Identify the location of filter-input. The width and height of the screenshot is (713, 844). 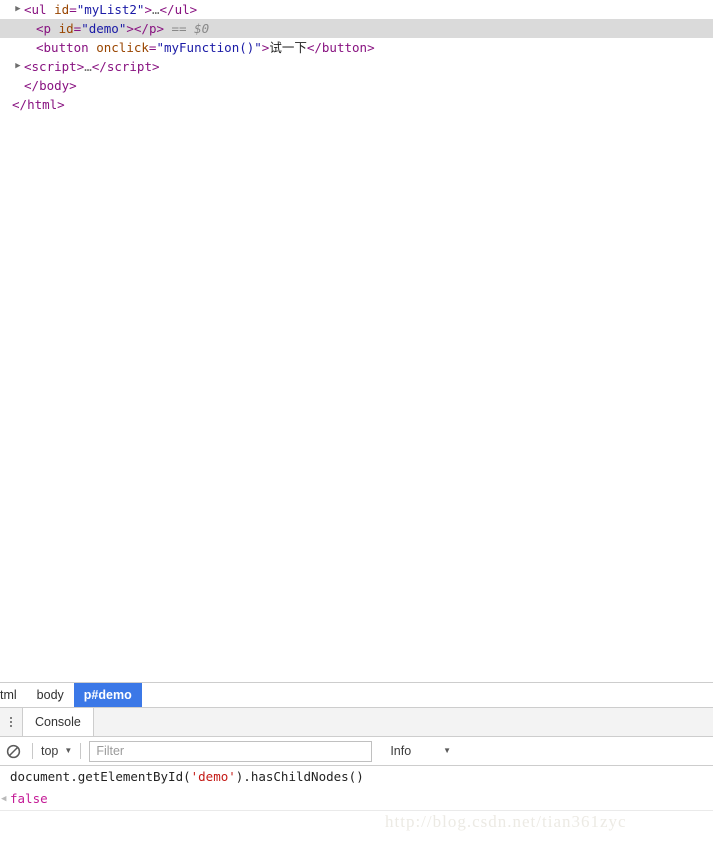
(231, 751).